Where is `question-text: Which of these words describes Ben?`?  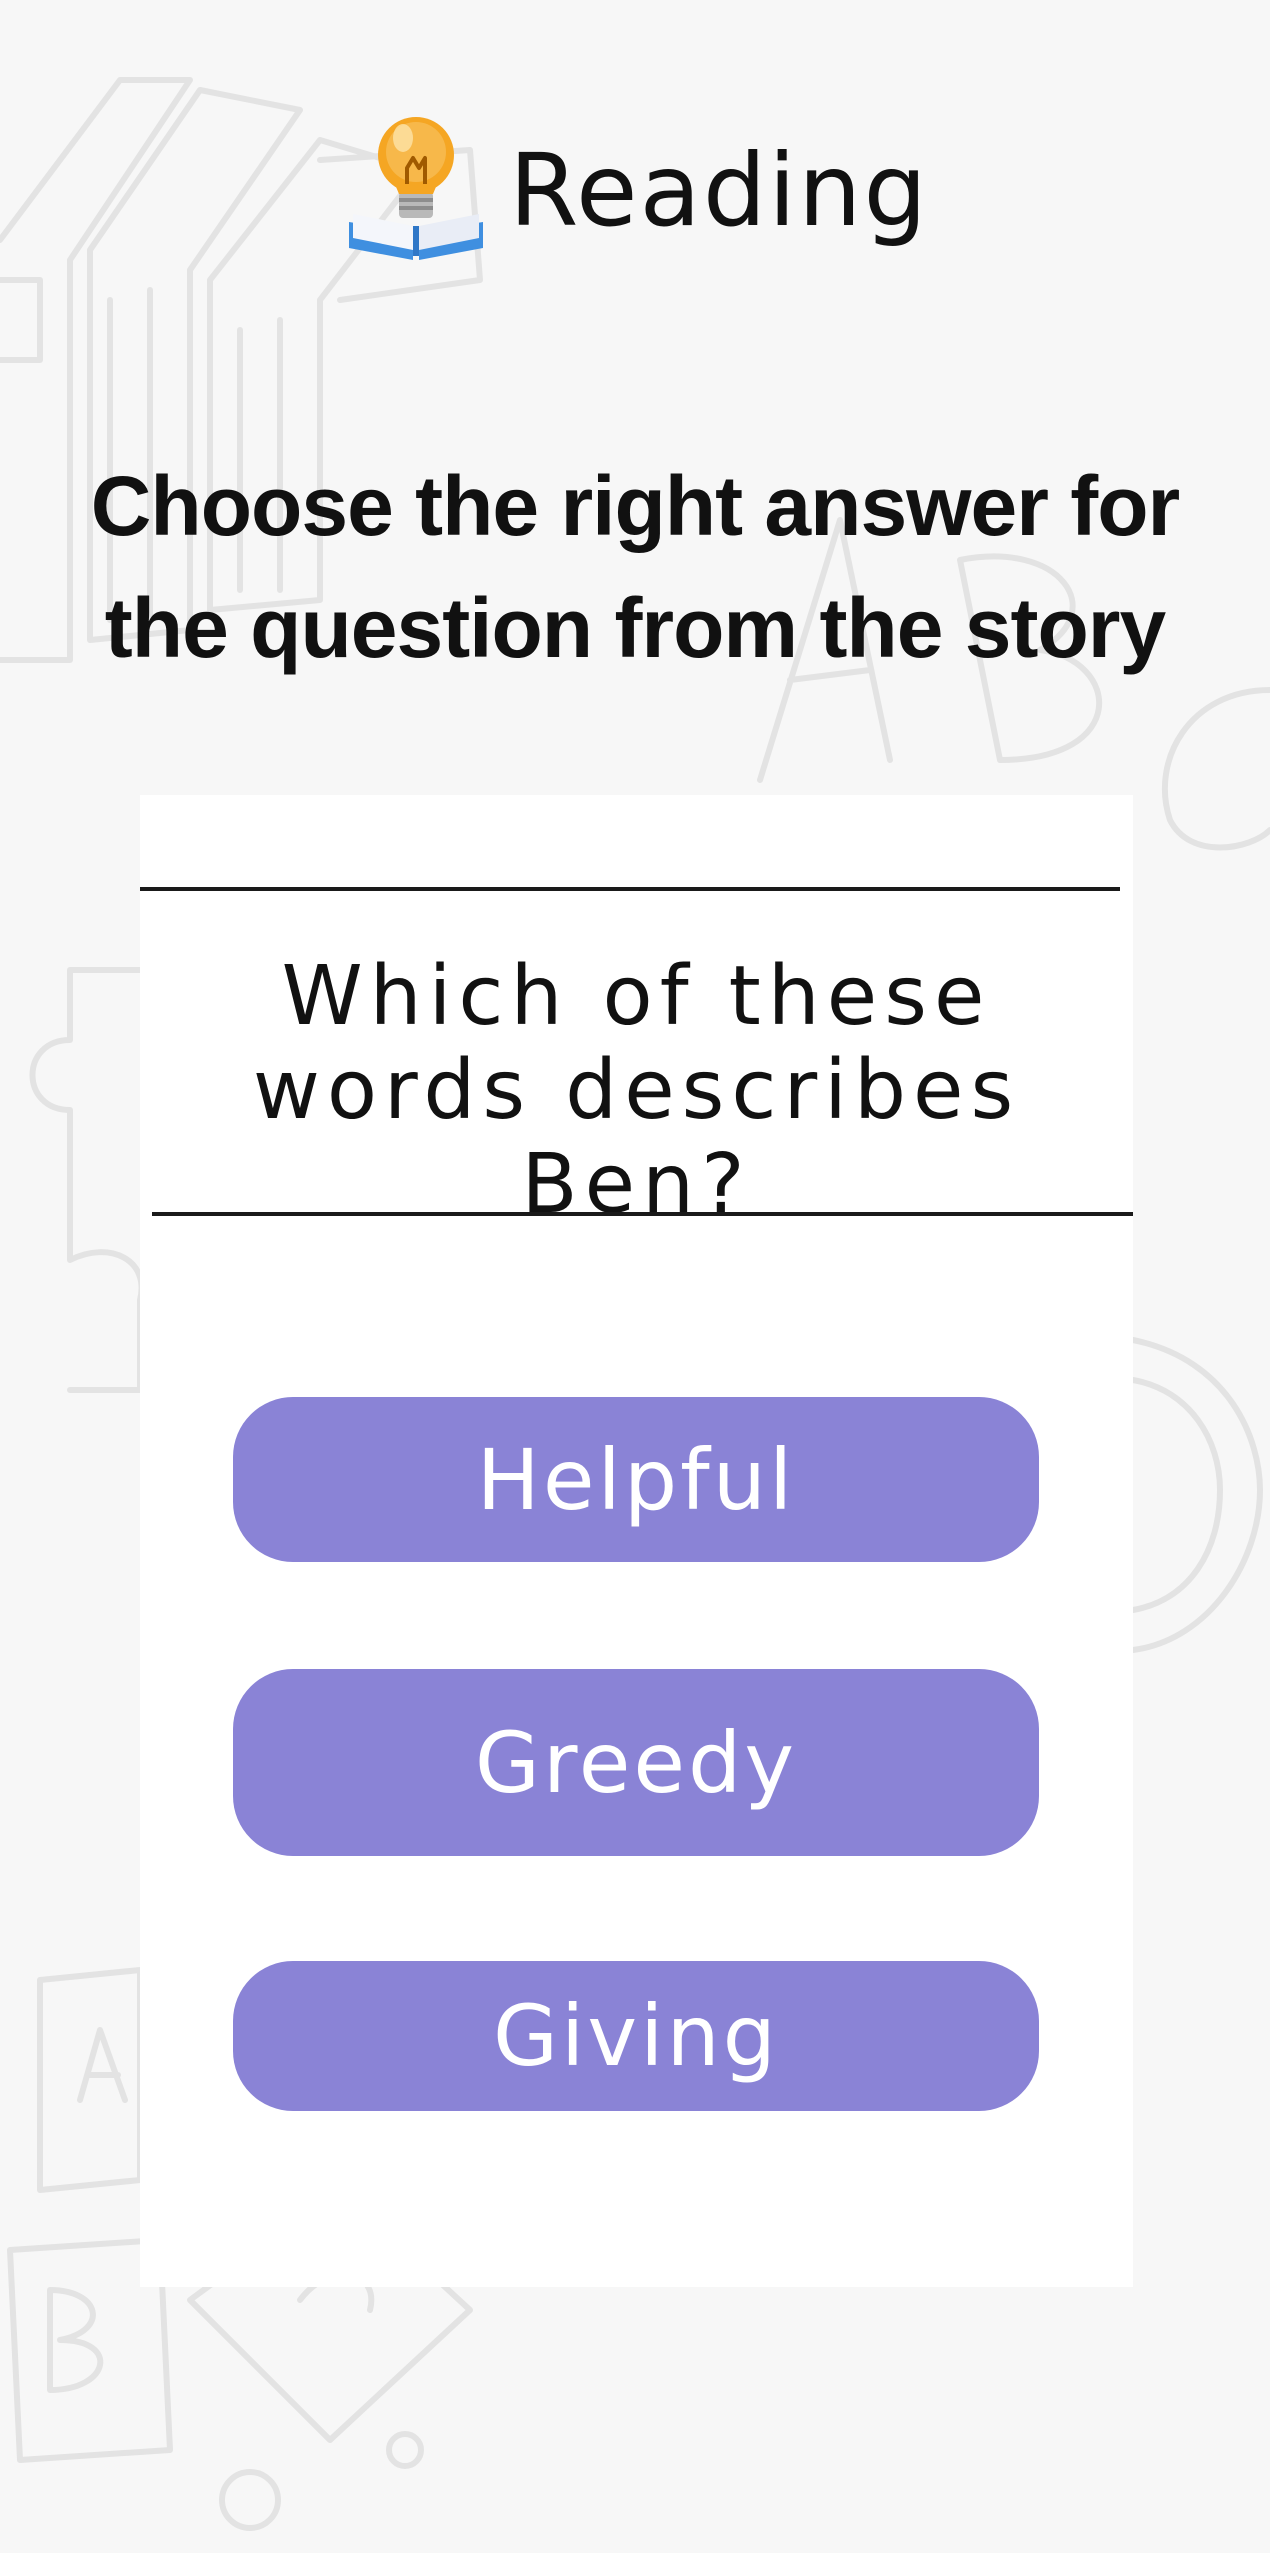 question-text: Which of these words describes Ben? is located at coordinates (636, 1090).